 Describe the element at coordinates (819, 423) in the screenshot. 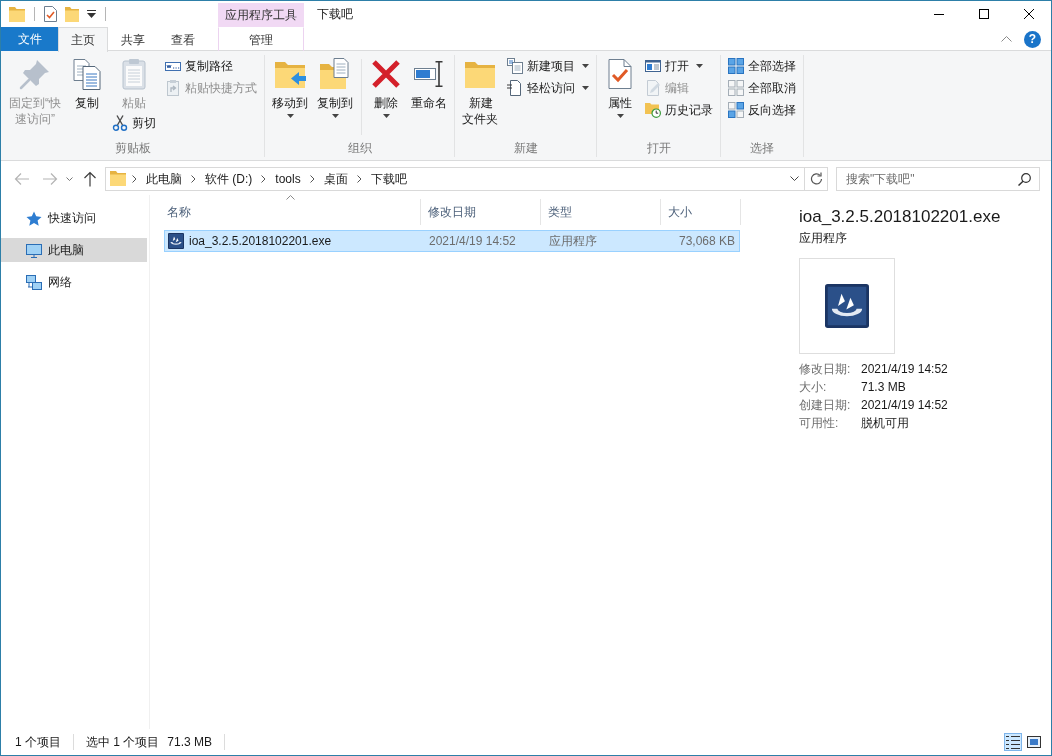

I see `property-label: 可用性:` at that location.